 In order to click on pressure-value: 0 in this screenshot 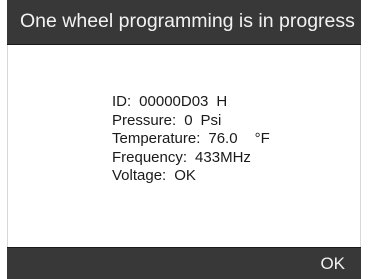, I will do `click(188, 120)`.